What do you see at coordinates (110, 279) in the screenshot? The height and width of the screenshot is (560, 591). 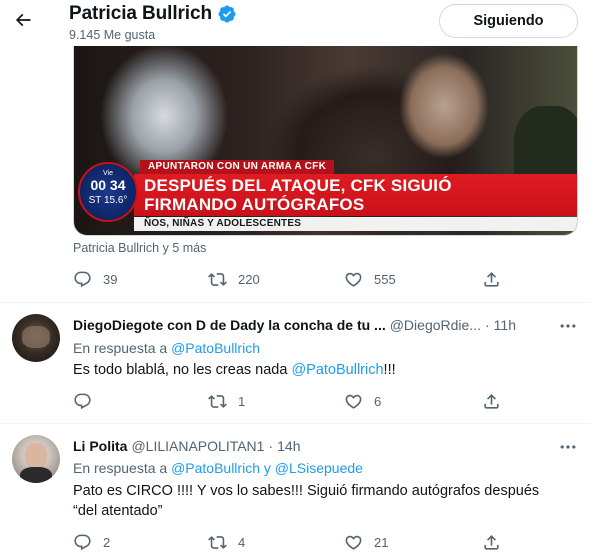 I see `reply-count: 39` at bounding box center [110, 279].